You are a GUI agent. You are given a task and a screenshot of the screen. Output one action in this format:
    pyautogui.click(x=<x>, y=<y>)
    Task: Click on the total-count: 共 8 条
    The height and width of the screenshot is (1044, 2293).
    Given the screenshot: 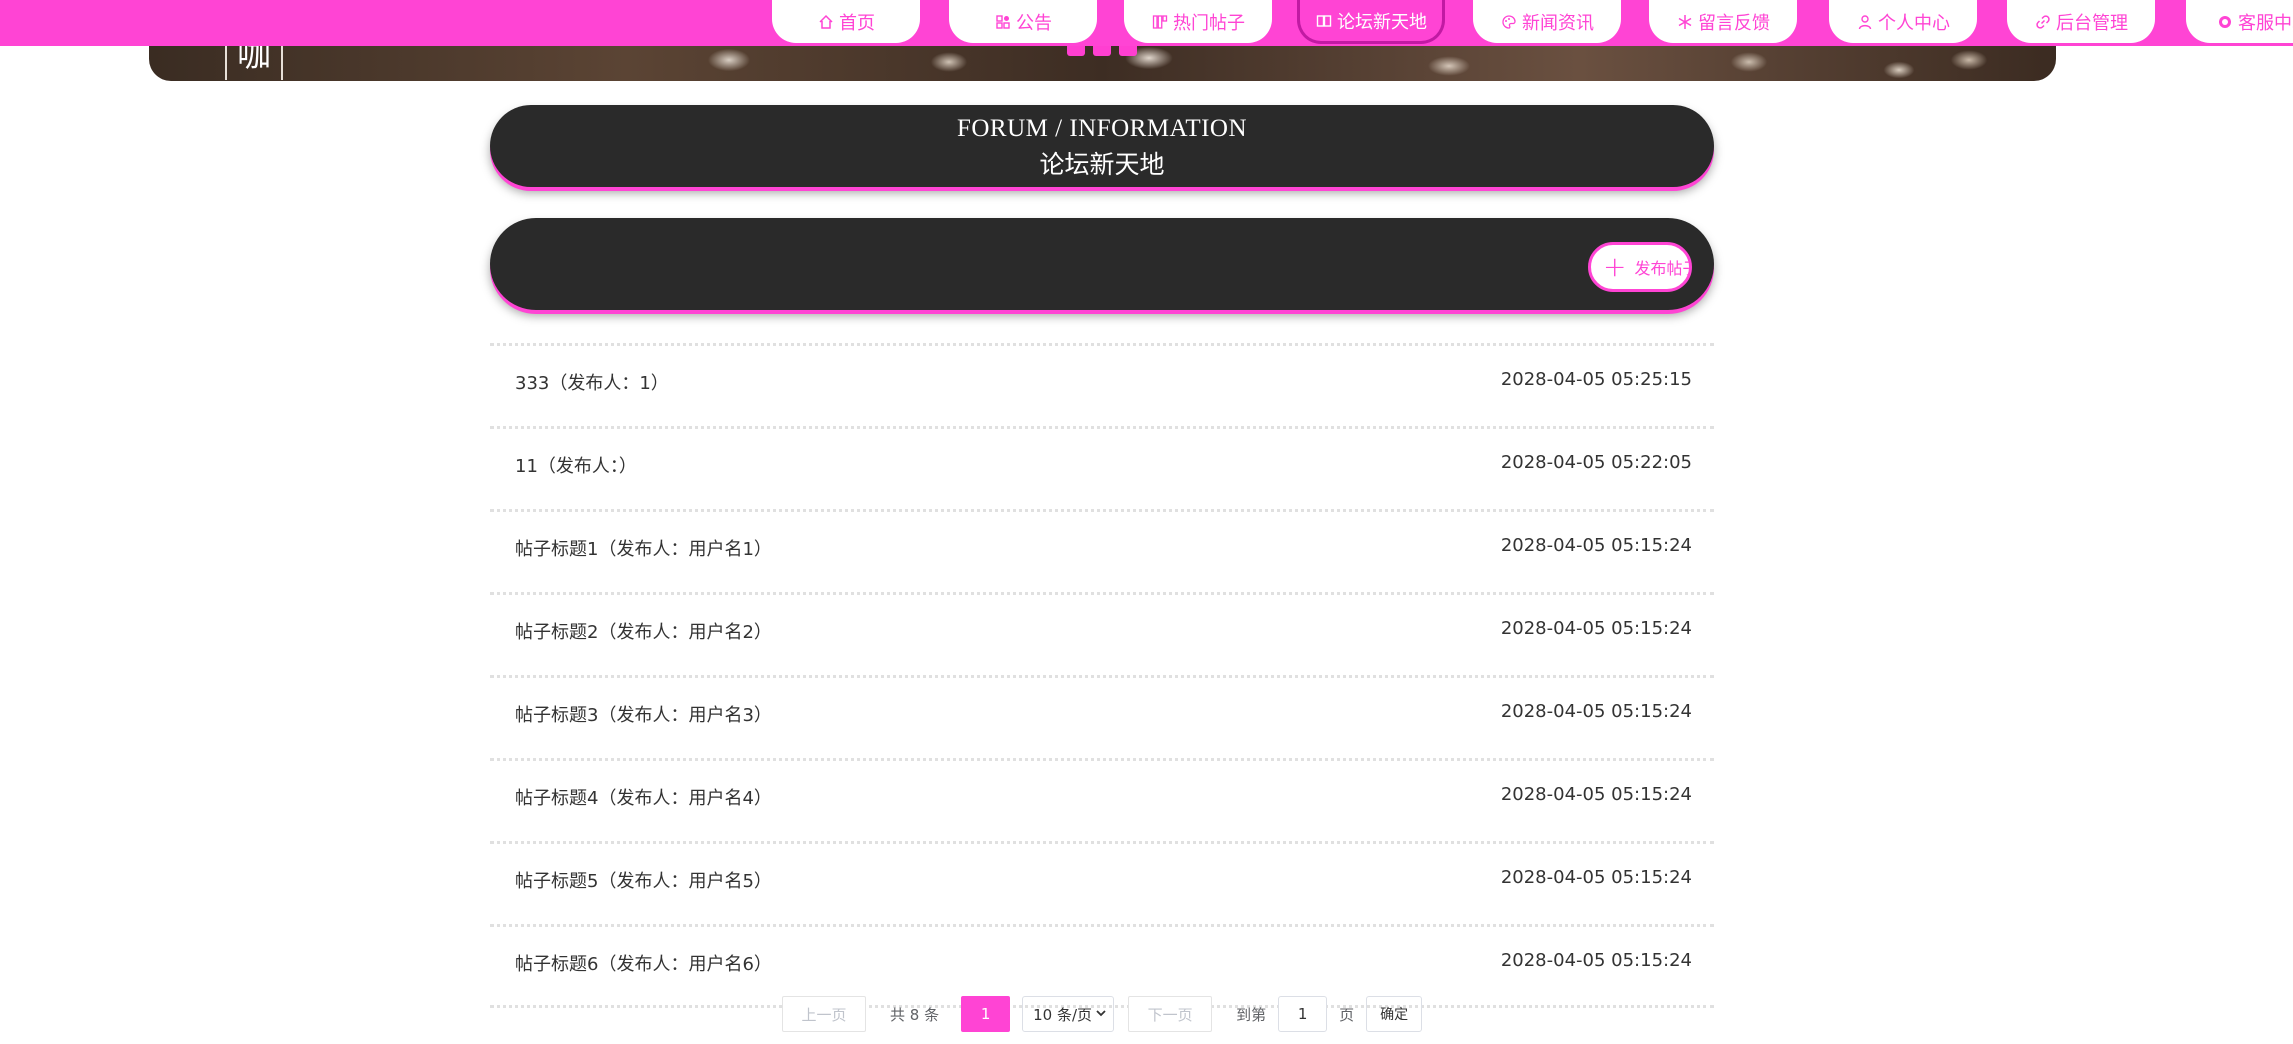 What is the action you would take?
    pyautogui.click(x=915, y=1014)
    